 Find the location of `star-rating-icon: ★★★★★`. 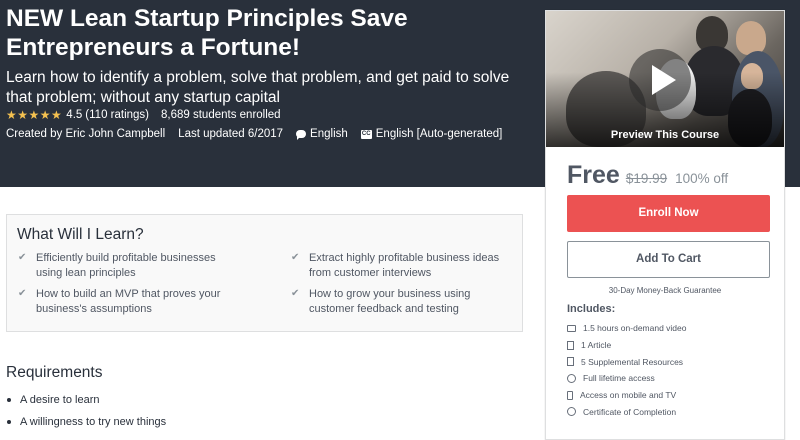

star-rating-icon: ★★★★★ is located at coordinates (34, 115).